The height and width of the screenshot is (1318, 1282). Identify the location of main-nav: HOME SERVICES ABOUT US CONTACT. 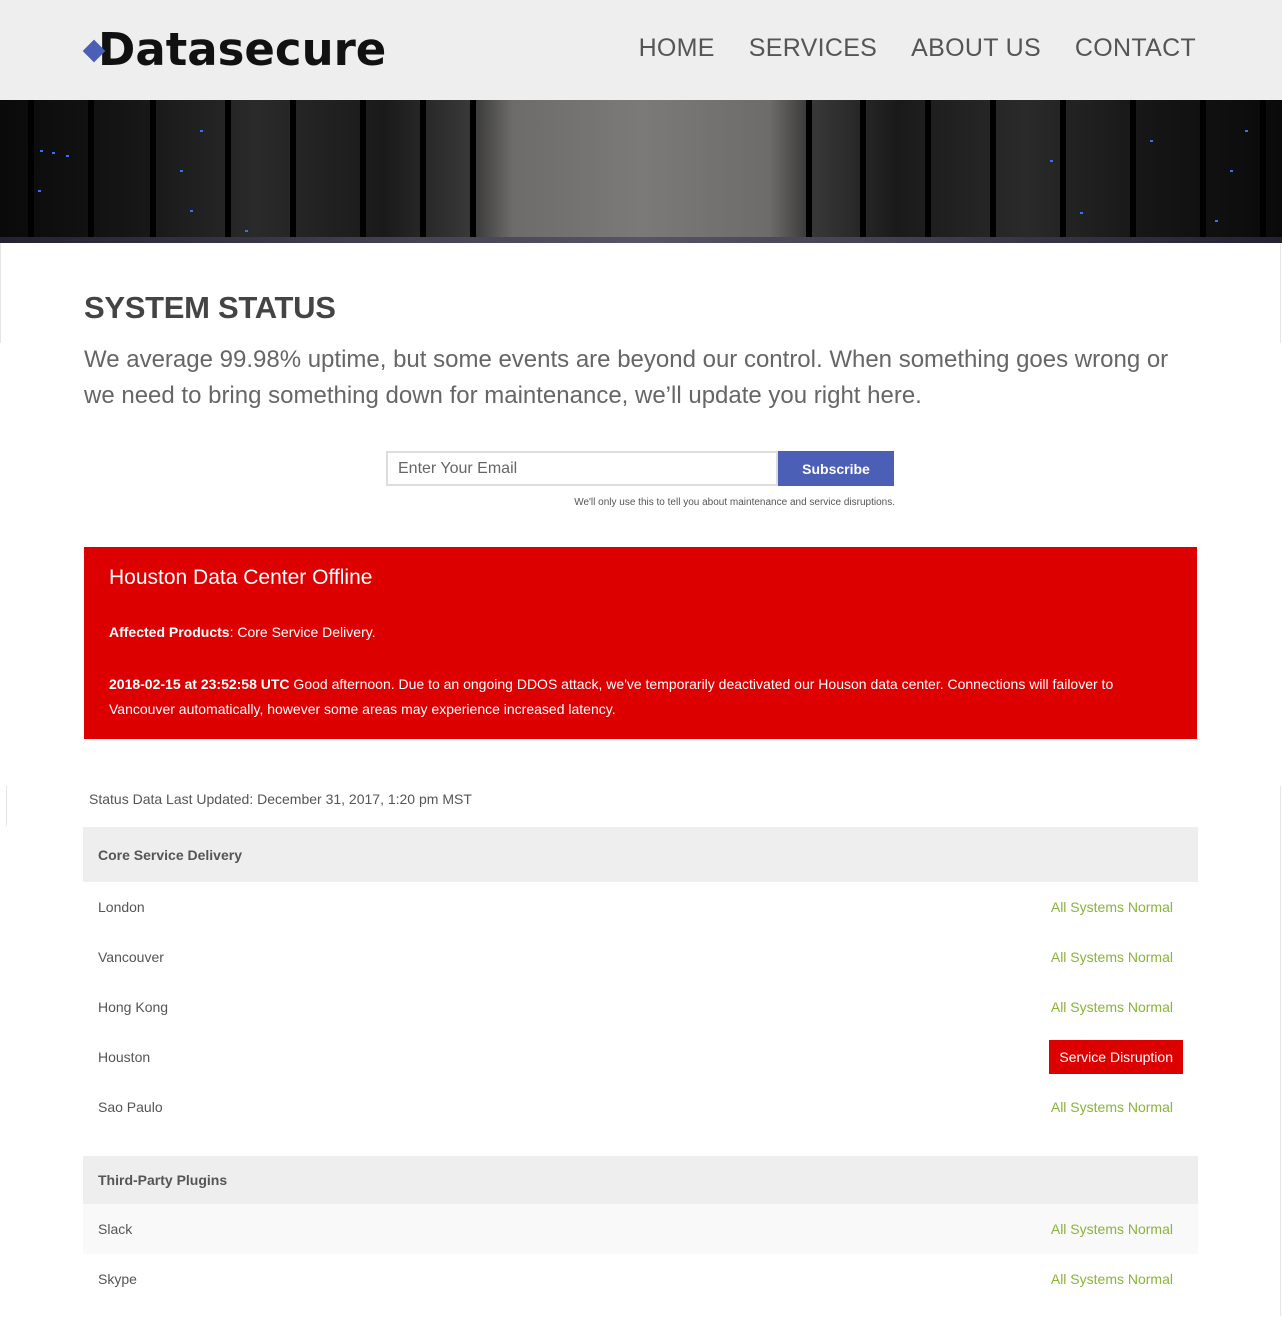
(917, 48).